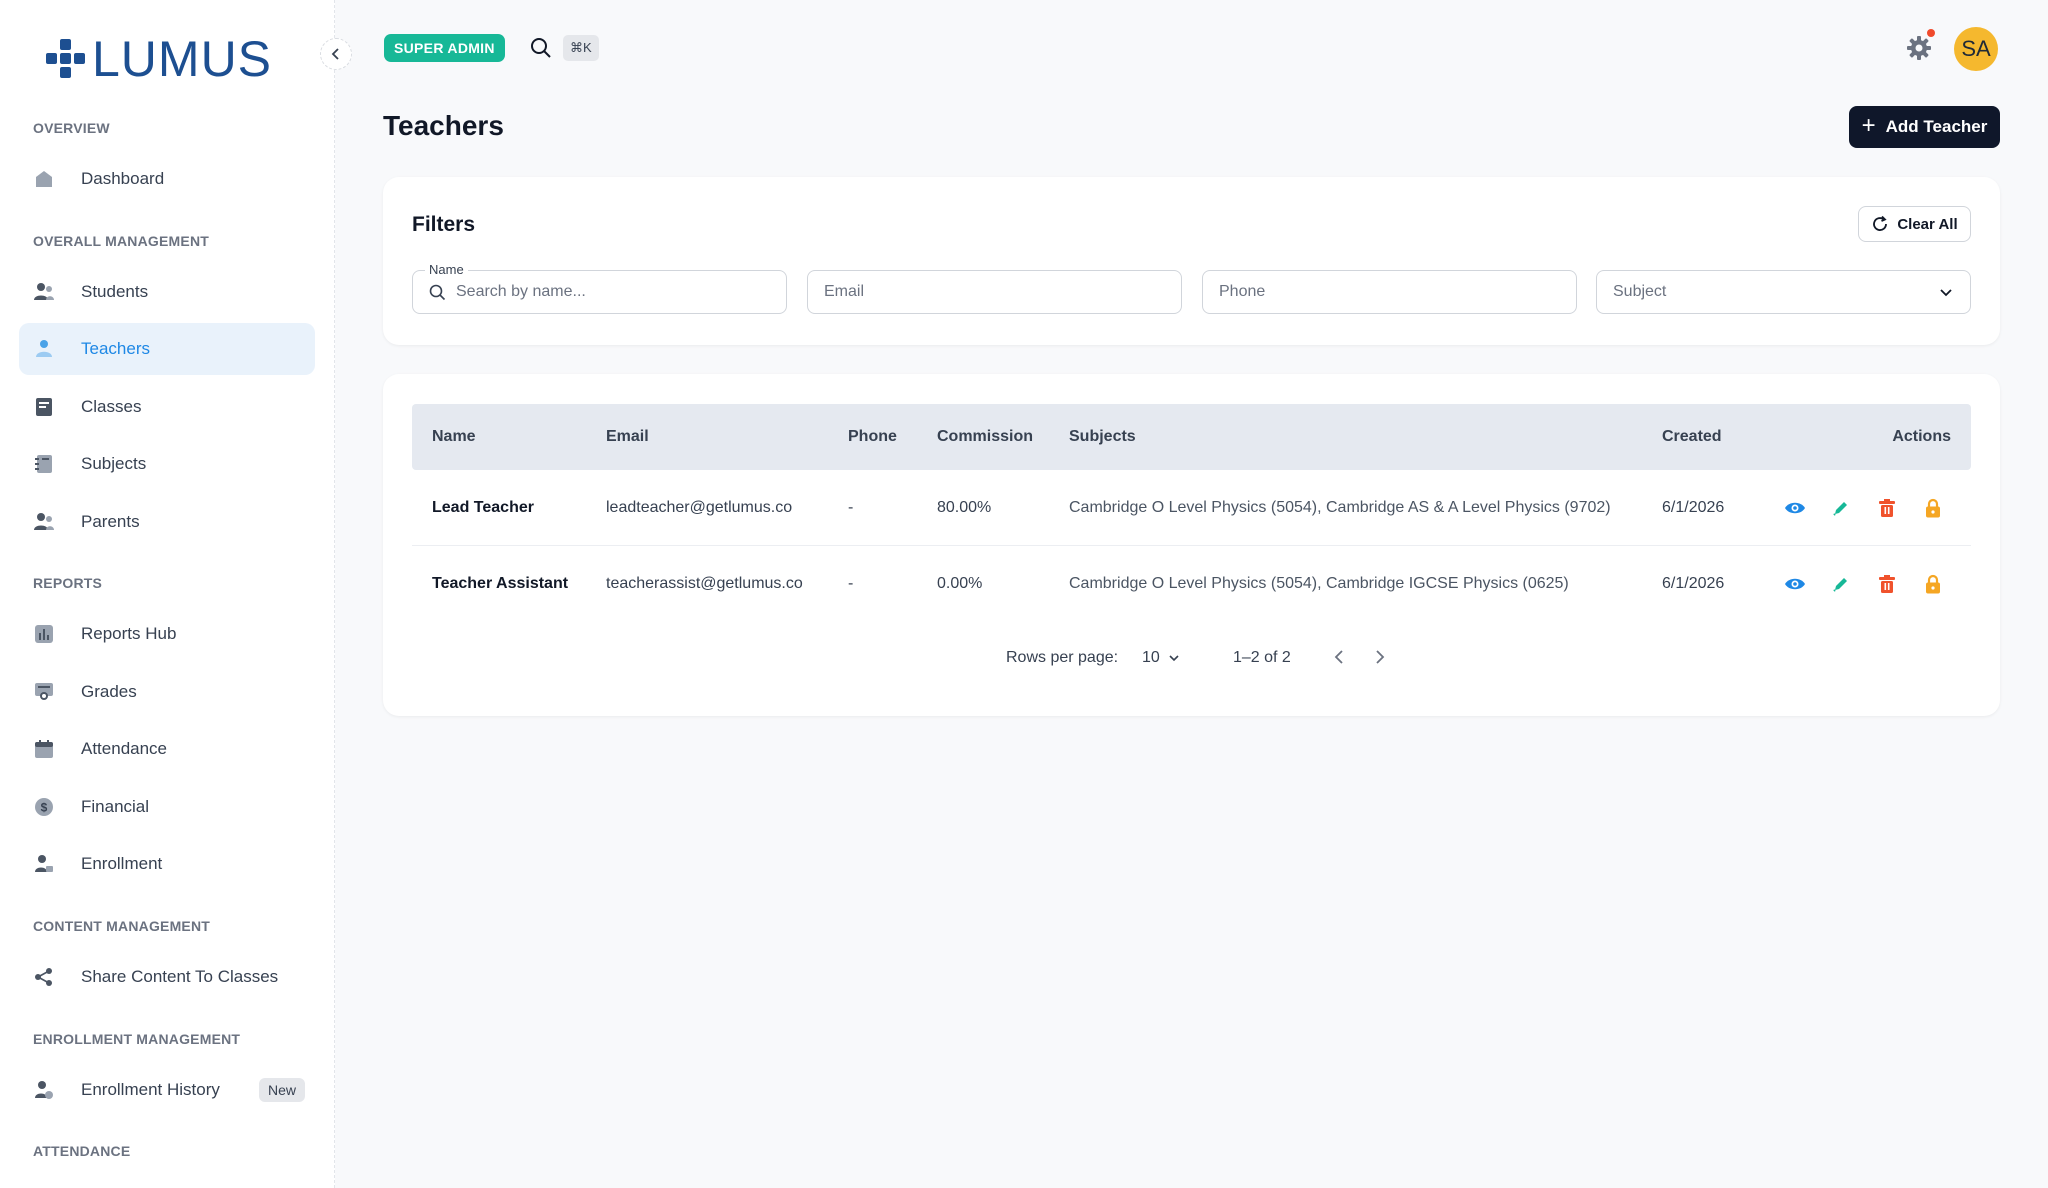 Image resolution: width=2048 pixels, height=1188 pixels. What do you see at coordinates (68, 583) in the screenshot?
I see `section-reports: REPORTS` at bounding box center [68, 583].